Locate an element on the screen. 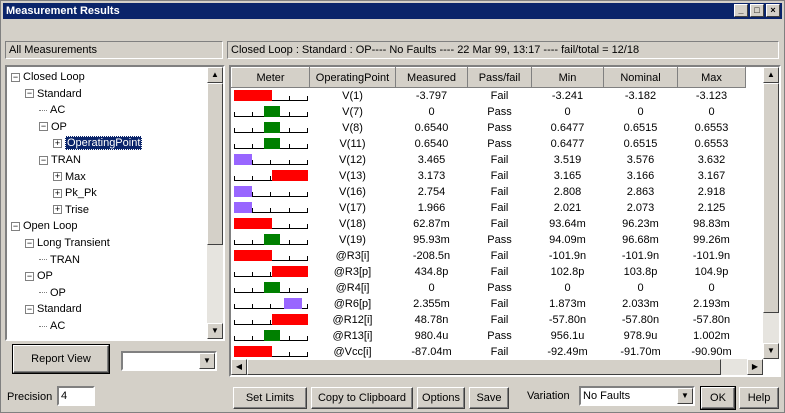  tree-item-label: Long Transient is located at coordinates (73, 243).